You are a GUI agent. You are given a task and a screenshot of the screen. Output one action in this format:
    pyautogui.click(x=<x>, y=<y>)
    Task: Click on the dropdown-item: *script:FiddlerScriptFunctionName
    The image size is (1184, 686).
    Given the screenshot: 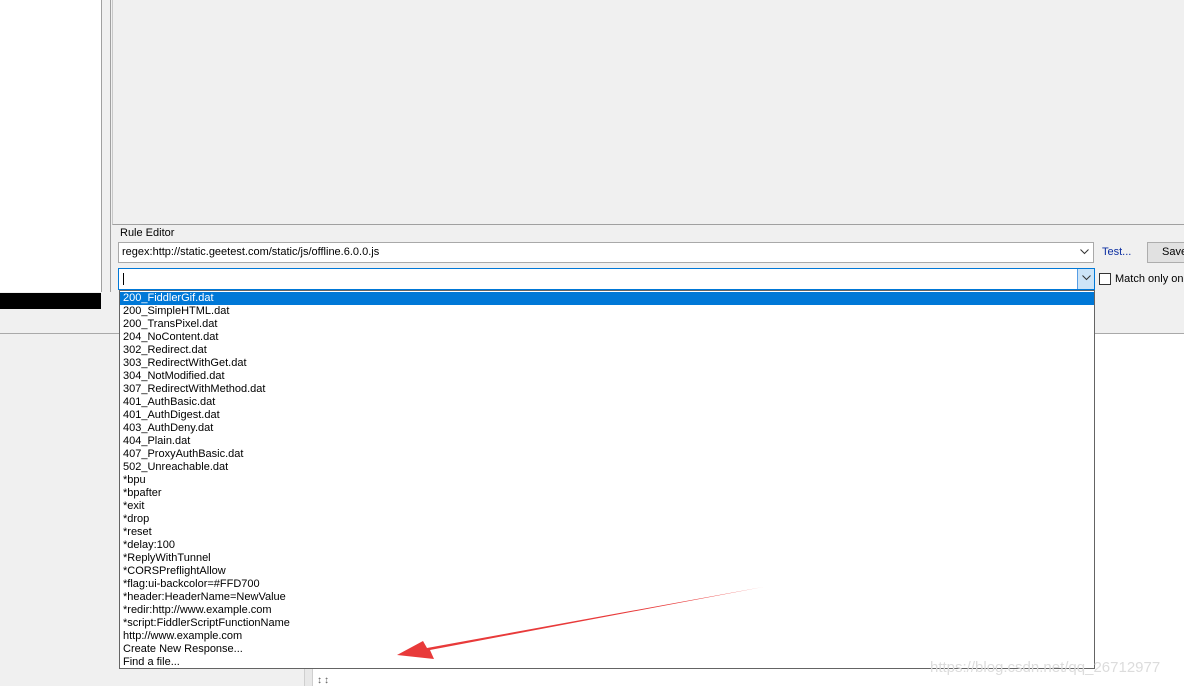 What is the action you would take?
    pyautogui.click(x=607, y=623)
    